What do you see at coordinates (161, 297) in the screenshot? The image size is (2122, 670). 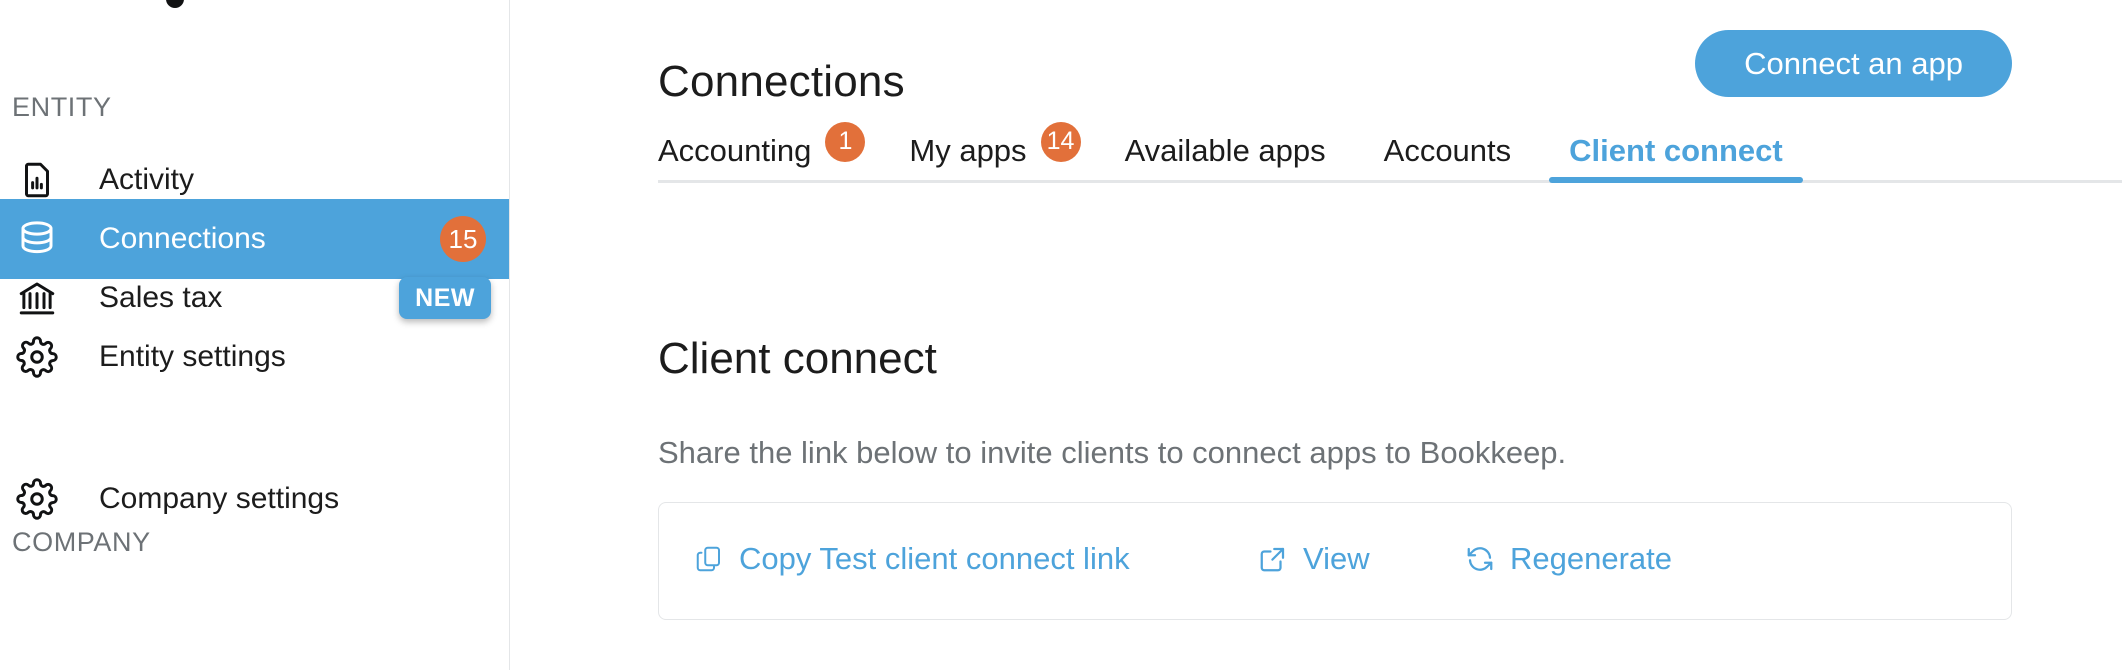 I see `sidebar-item-label: Sales tax` at bounding box center [161, 297].